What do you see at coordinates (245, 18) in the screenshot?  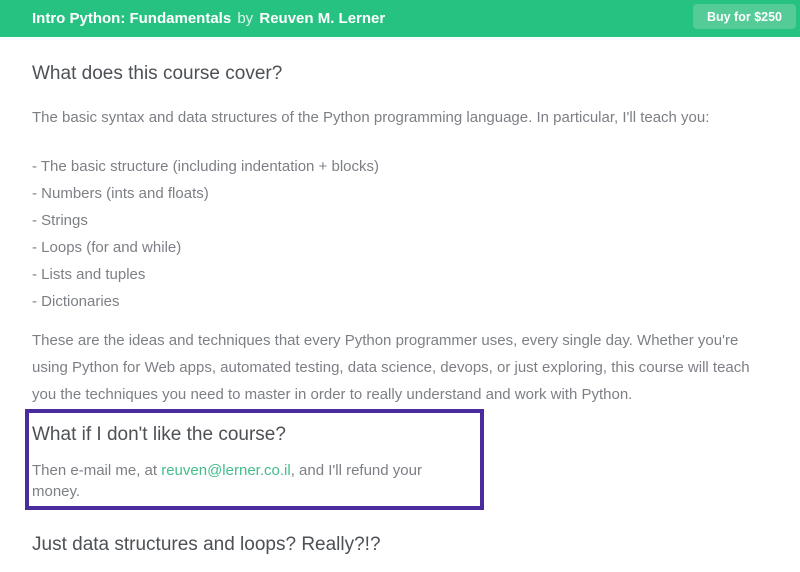 I see `byline-separator: by` at bounding box center [245, 18].